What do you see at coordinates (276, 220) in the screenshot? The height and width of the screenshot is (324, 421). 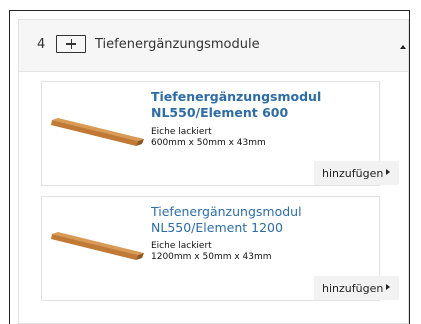 I see `product-title: Tiefenergänzungsmodul NL550/Element 1200` at bounding box center [276, 220].